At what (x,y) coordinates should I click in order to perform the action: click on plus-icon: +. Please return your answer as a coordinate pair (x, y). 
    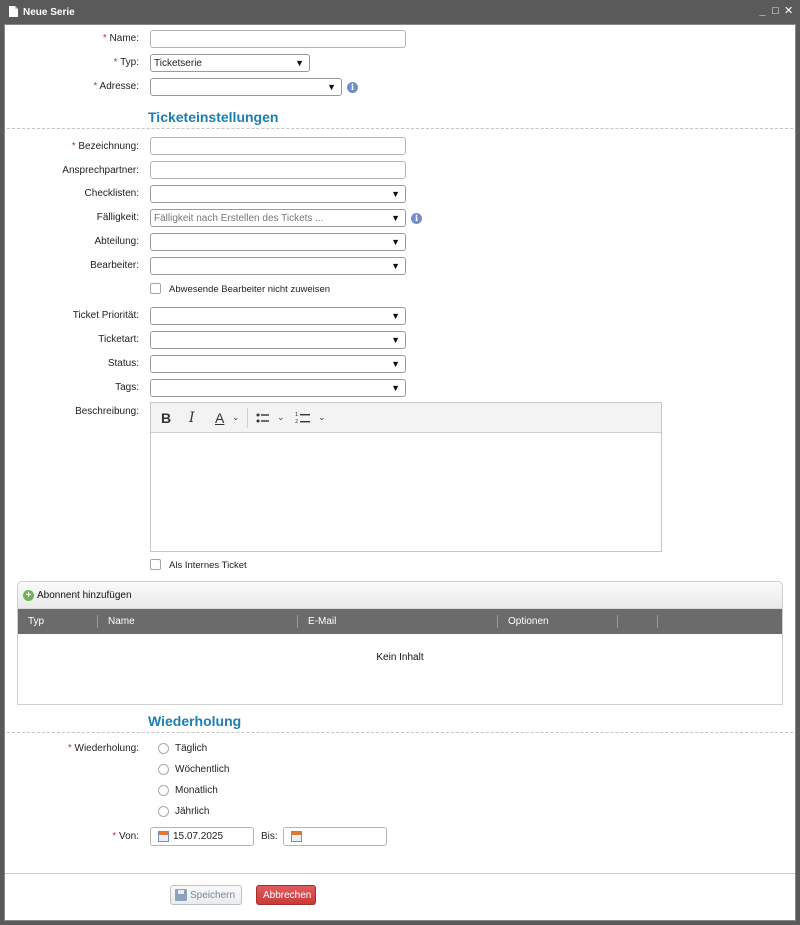
    Looking at the image, I should click on (28, 595).